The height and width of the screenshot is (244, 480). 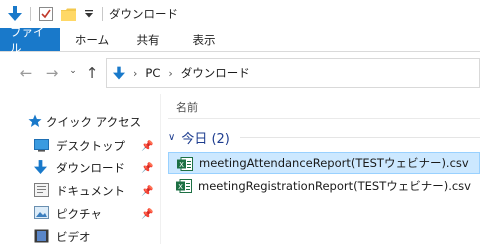 I want to click on sidebar-item-quick-access: クイック アクセス, so click(x=80, y=122).